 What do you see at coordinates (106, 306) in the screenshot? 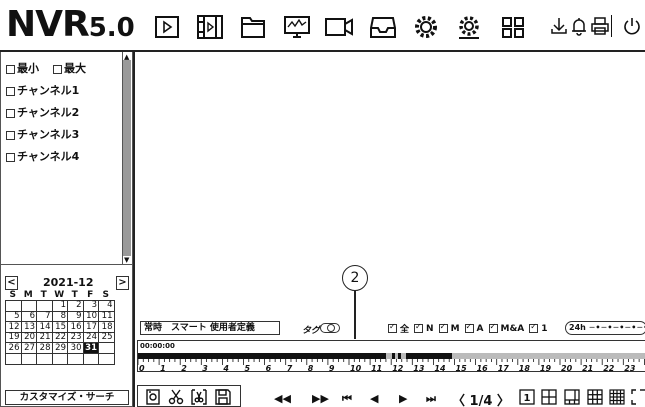
I see `calendar-day: 4` at bounding box center [106, 306].